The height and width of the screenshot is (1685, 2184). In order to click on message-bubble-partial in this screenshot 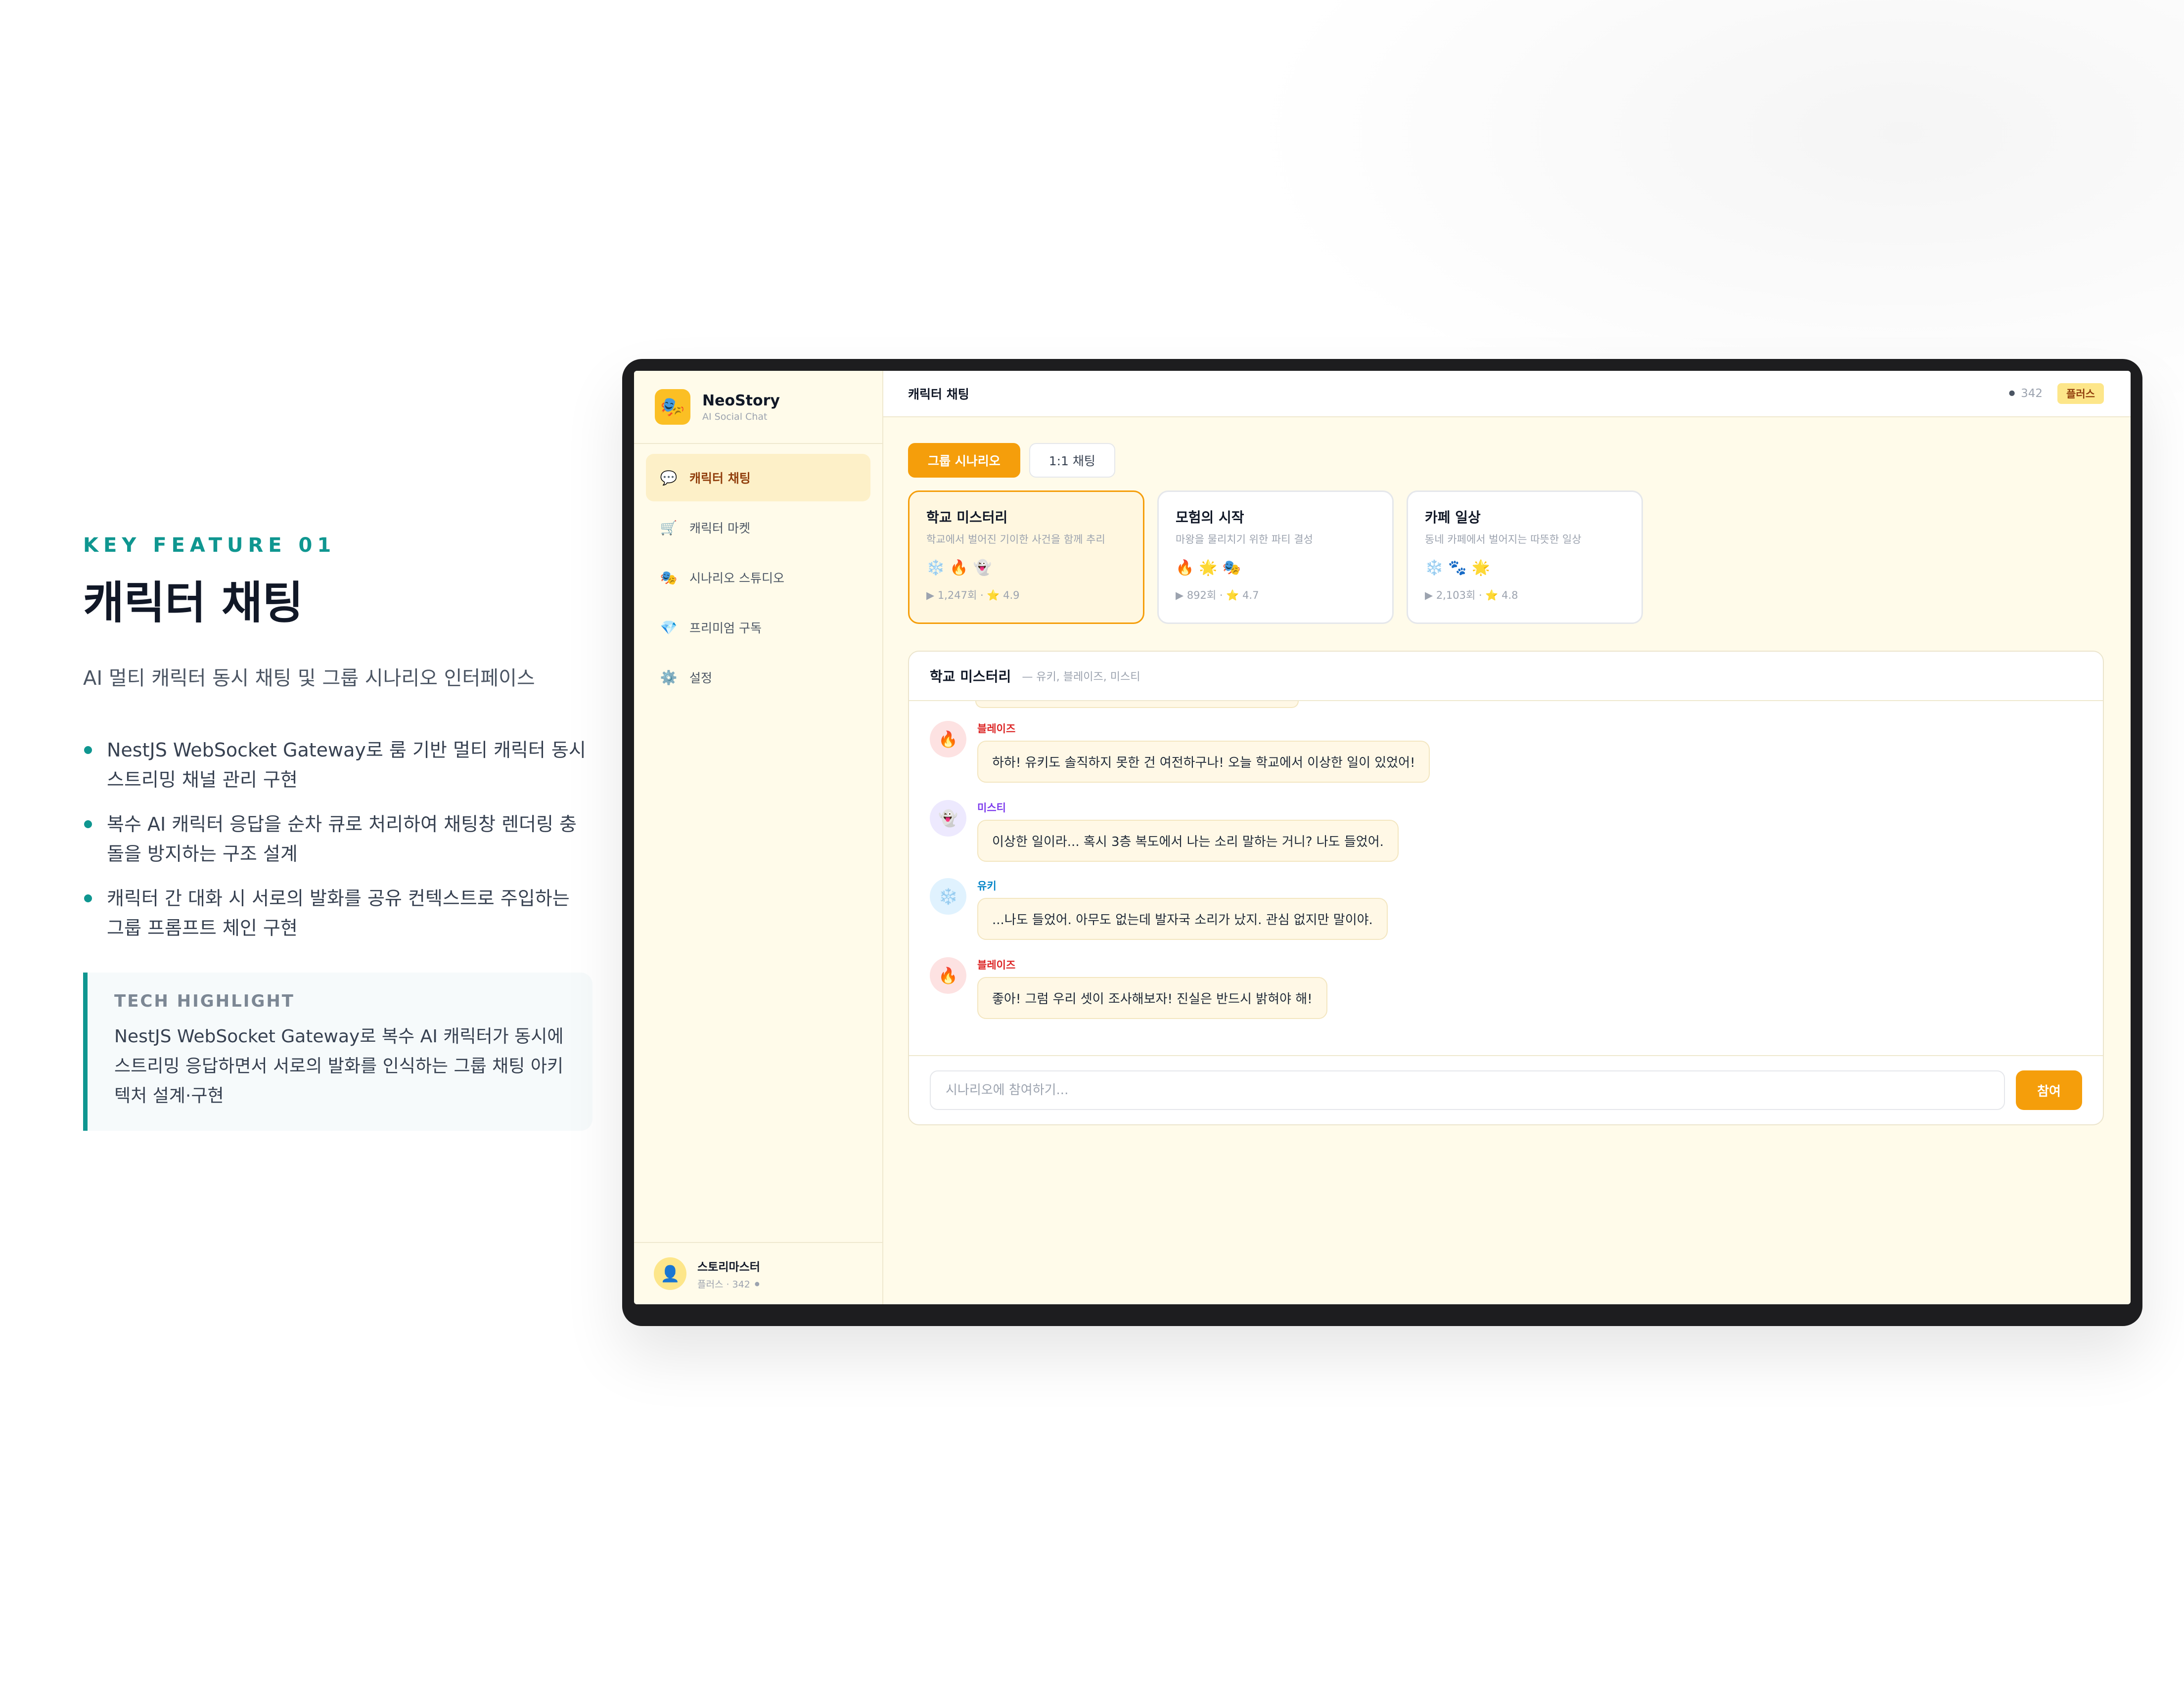, I will do `click(1137, 704)`.